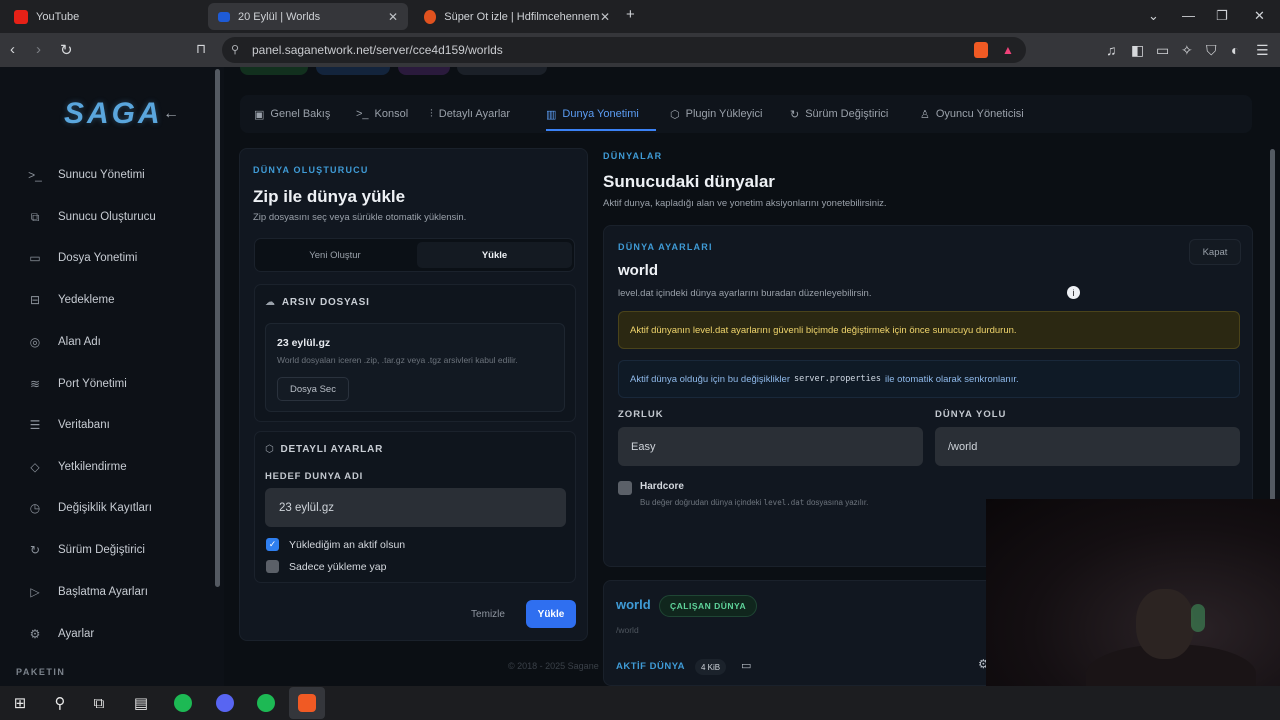 This screenshot has width=1280, height=720. What do you see at coordinates (118, 384) in the screenshot?
I see `sidebar-item-port: ≋ Port Yönetimi` at bounding box center [118, 384].